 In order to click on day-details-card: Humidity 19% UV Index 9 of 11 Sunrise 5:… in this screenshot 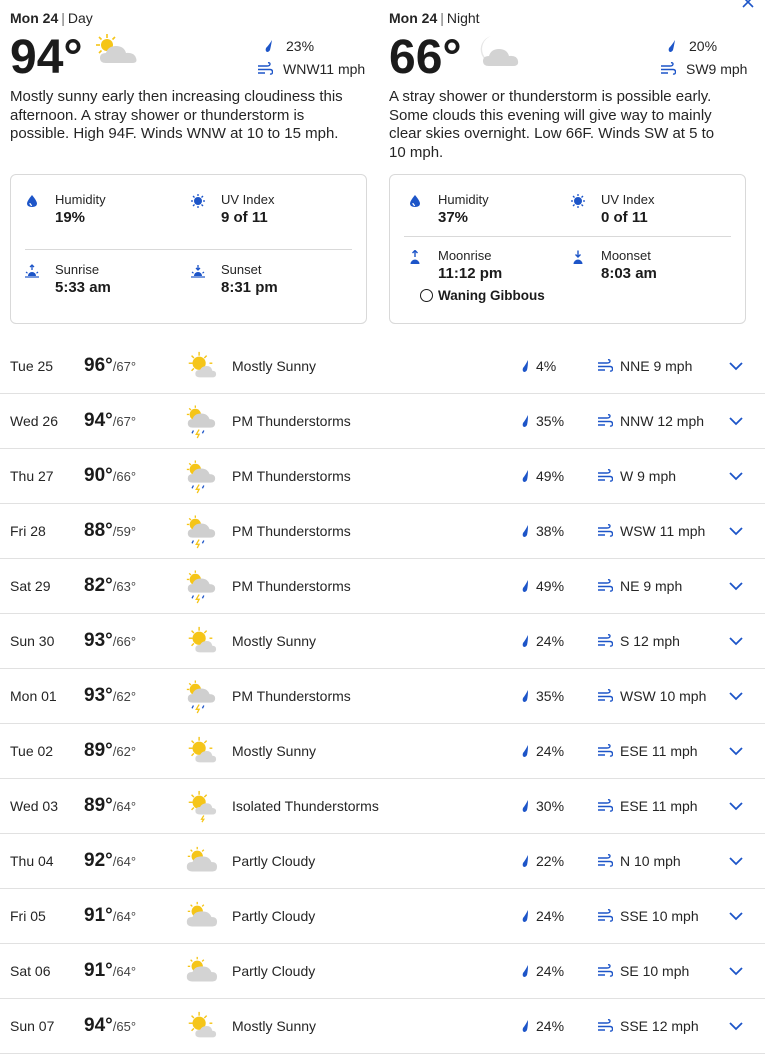, I will do `click(188, 249)`.